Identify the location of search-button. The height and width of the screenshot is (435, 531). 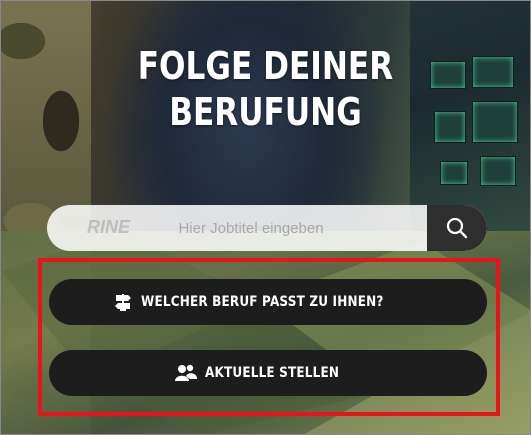
(457, 228).